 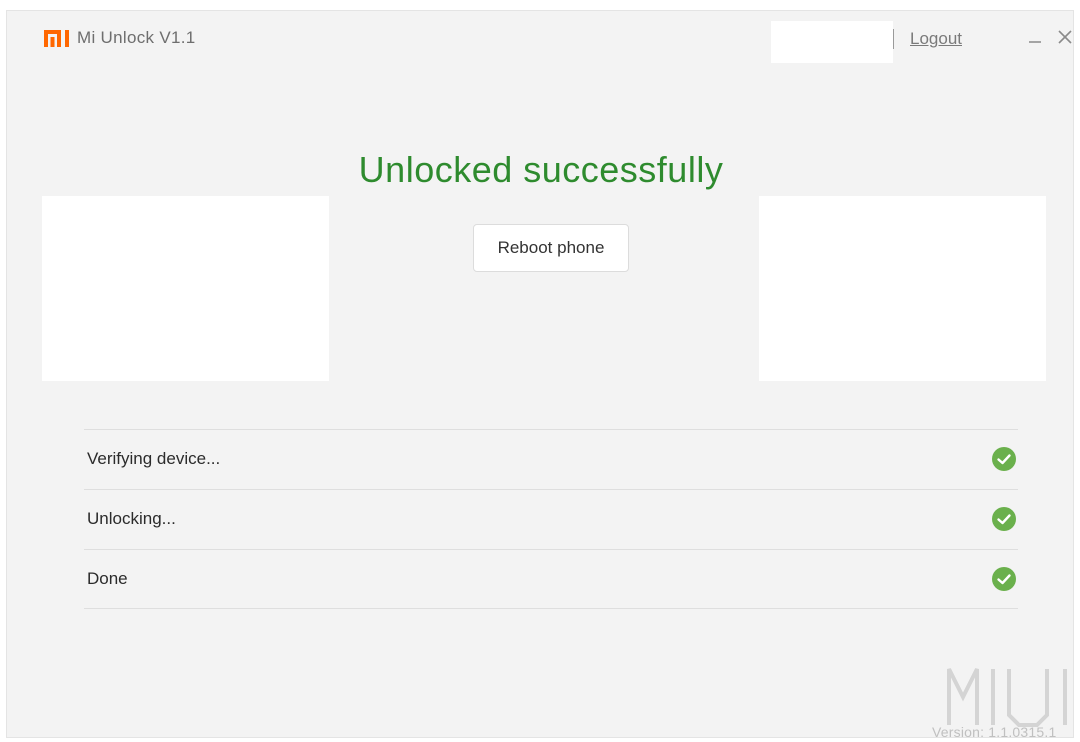 What do you see at coordinates (551, 579) in the screenshot?
I see `step-row-done: Done` at bounding box center [551, 579].